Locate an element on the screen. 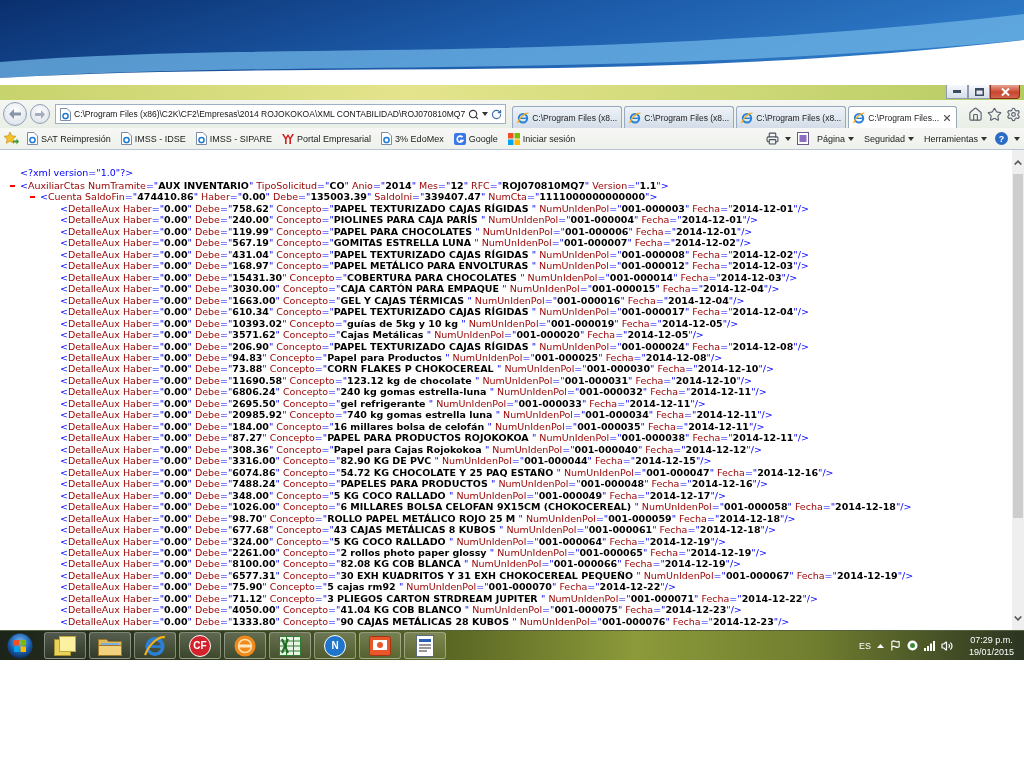  xml-line: <DetalleAux Haber="0.00" Debe="168.97" Concepto="PAPEL METÁLICO PARA ENVOLTURAS " NumUnIdenPol="001-000012" Fecha="2014-12-03"/> is located at coordinates (434, 266).